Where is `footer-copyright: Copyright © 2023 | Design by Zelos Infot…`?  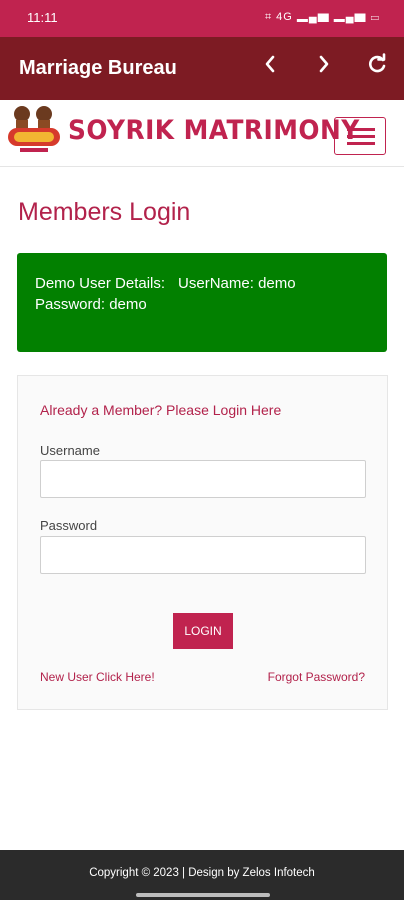
footer-copyright: Copyright © 2023 | Design by Zelos Infot… is located at coordinates (202, 873).